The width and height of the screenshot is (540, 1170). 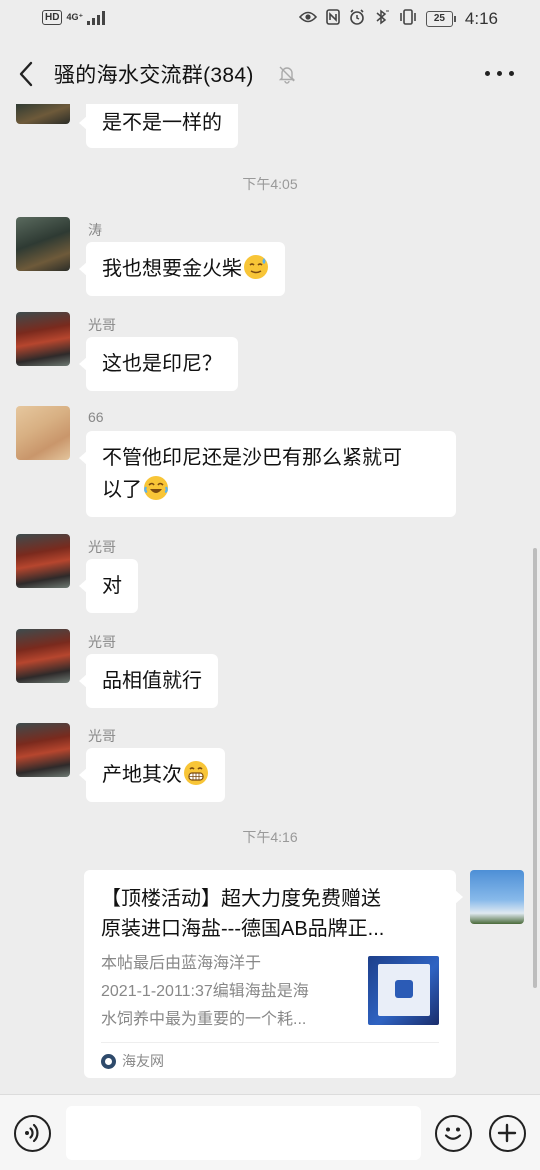 I want to click on tears-of-joy-emoji-icon, so click(x=156, y=488).